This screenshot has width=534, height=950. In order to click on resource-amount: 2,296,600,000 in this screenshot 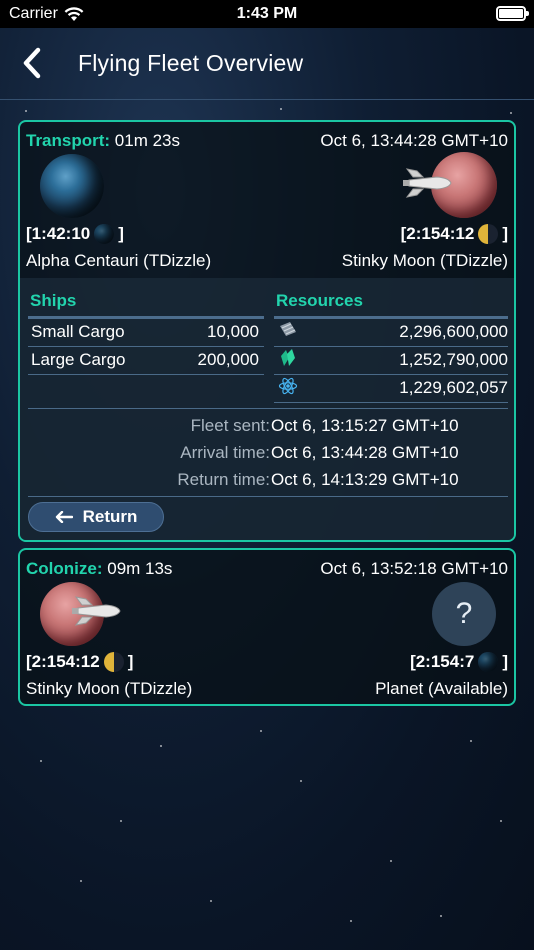, I will do `click(453, 331)`.